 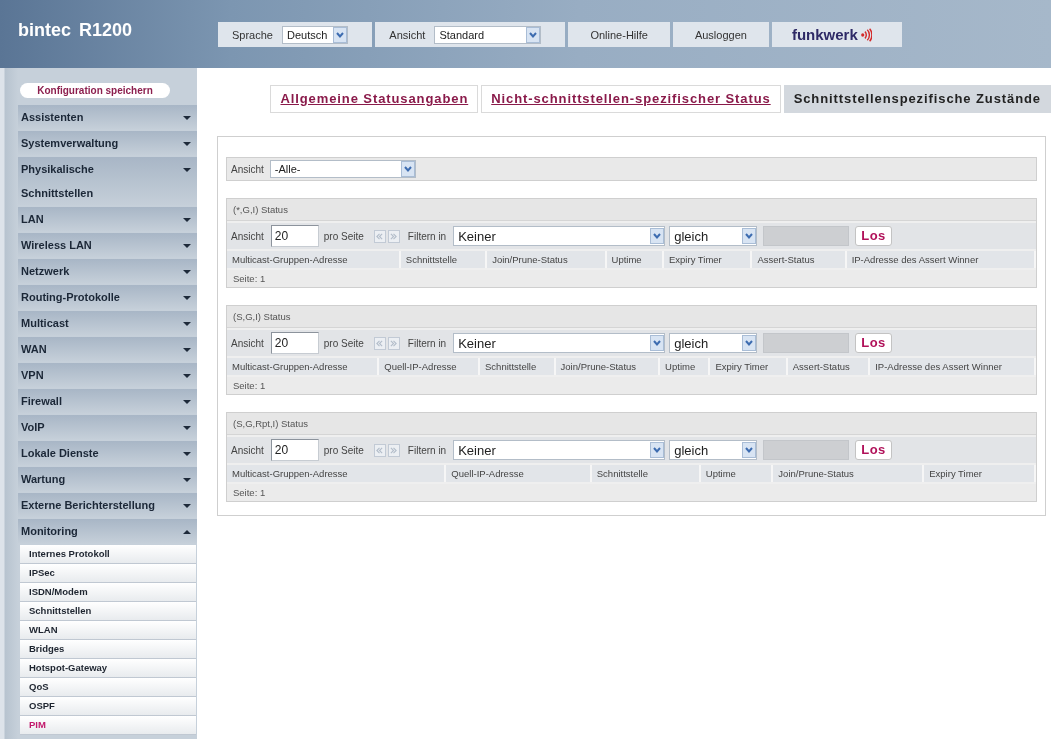 What do you see at coordinates (108, 630) in the screenshot?
I see `sidebar-subitem: WLAN` at bounding box center [108, 630].